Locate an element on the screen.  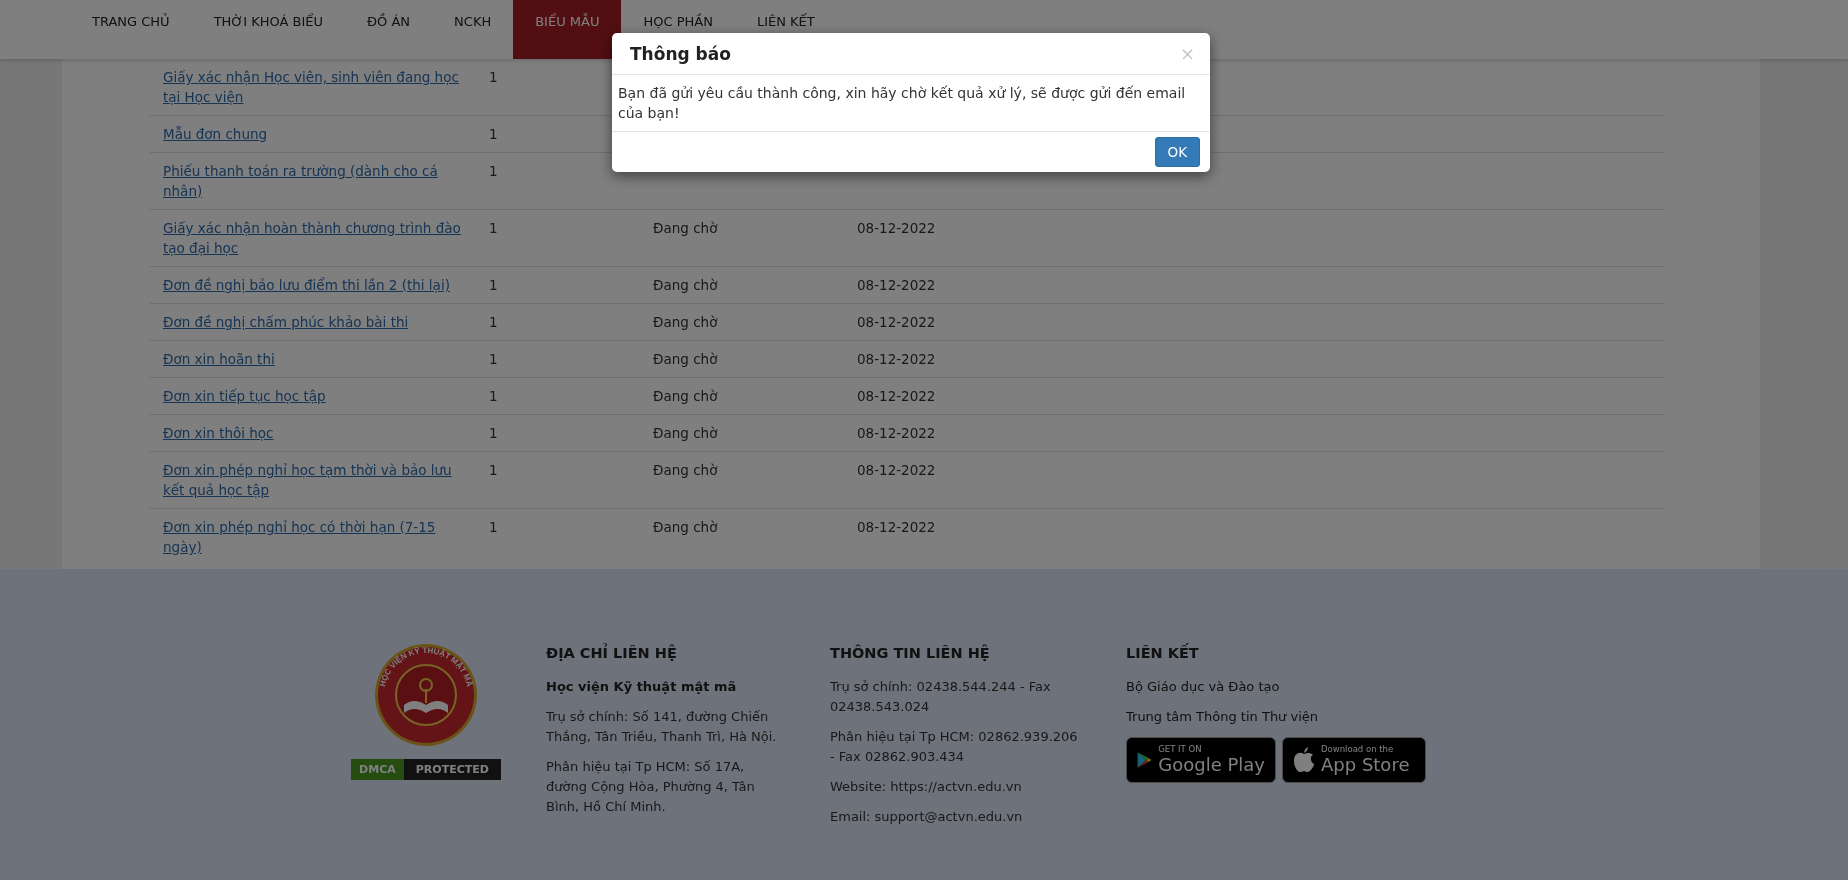
footer-heading: LIÊN KẾT is located at coordinates (1163, 653).